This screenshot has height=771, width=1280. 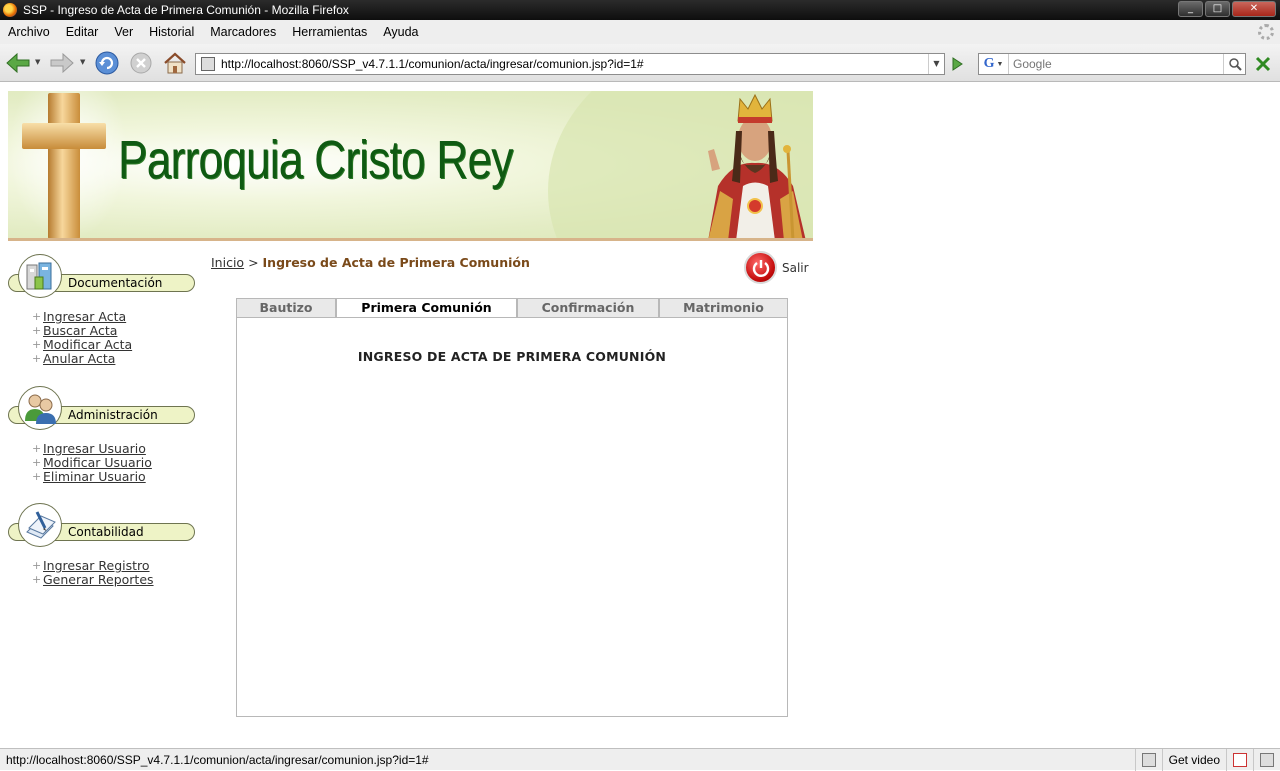 I want to click on get-video-segment: Get video, so click(x=1193, y=759).